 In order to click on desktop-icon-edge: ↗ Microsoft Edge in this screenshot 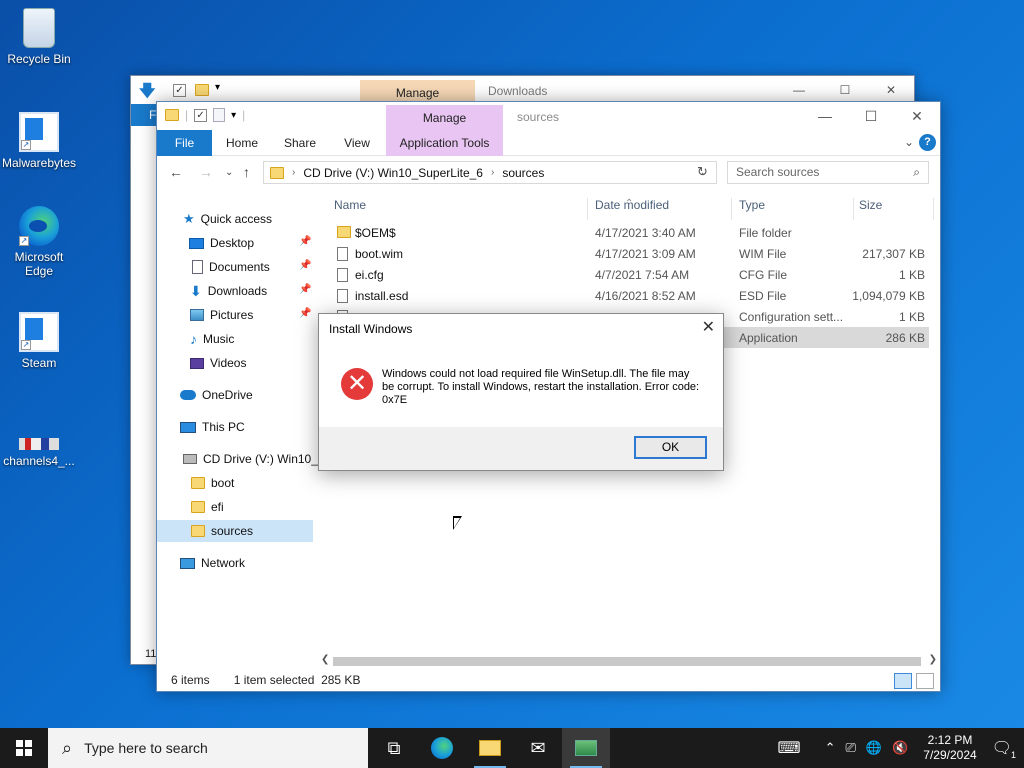, I will do `click(39, 242)`.